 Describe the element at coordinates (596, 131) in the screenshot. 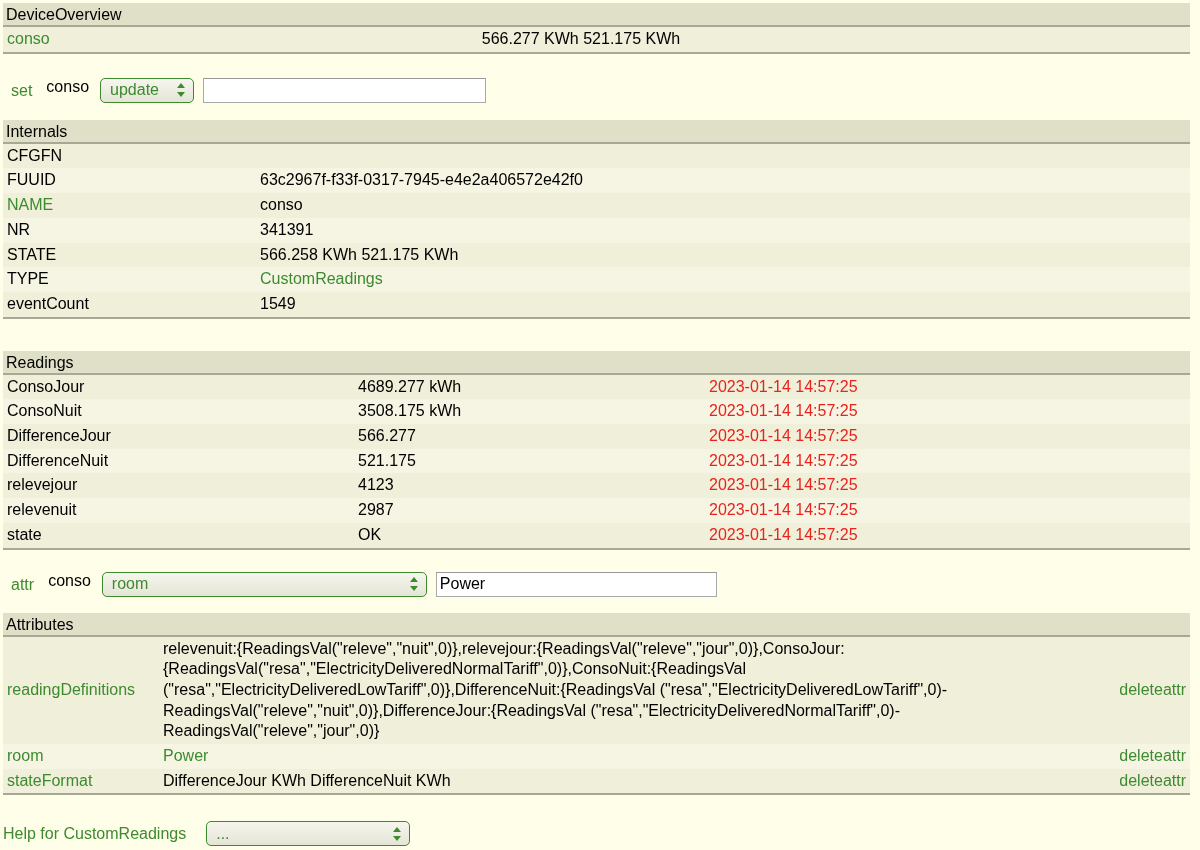

I see `section-header: Internals` at that location.